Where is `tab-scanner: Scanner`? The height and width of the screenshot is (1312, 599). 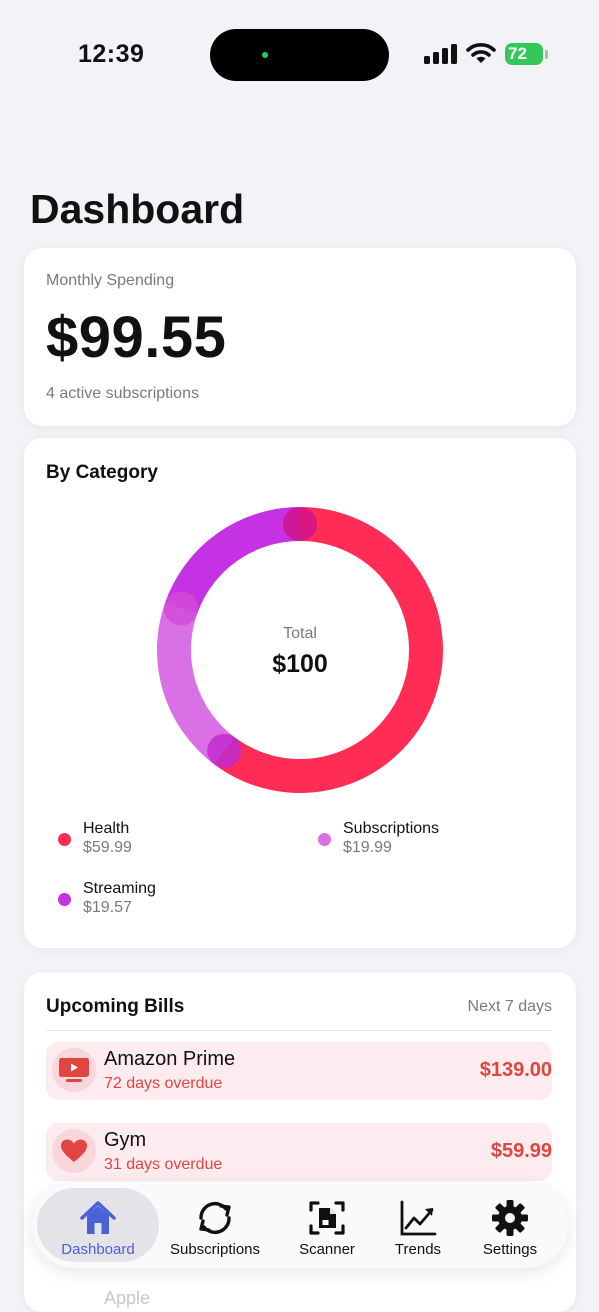 tab-scanner: Scanner is located at coordinates (327, 1225).